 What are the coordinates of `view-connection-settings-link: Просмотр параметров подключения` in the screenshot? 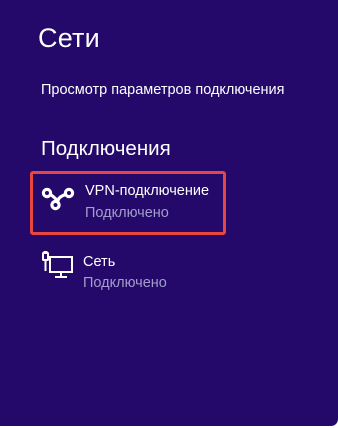 It's located at (163, 90).